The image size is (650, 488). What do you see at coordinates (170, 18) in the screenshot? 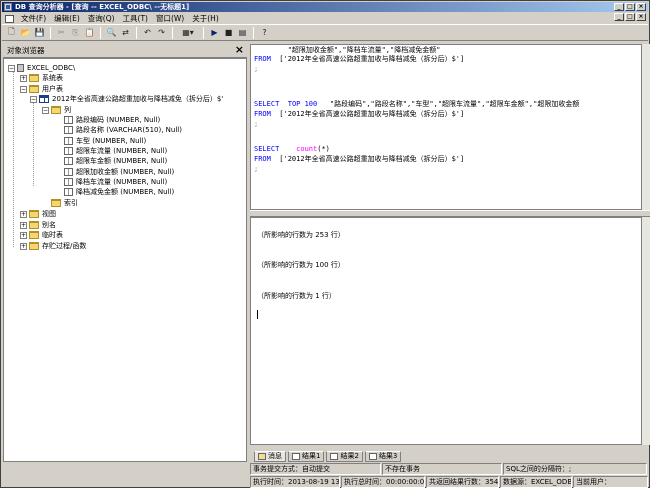
I see `menu-window: 窗口(W)` at bounding box center [170, 18].